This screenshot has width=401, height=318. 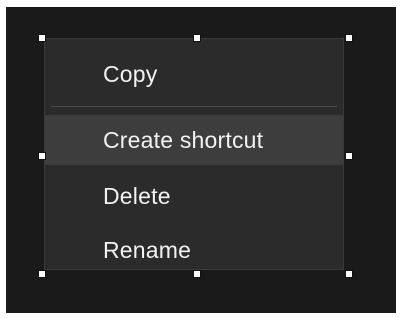 I want to click on menu-item-create-shortcut: Create shortcut, so click(x=194, y=140).